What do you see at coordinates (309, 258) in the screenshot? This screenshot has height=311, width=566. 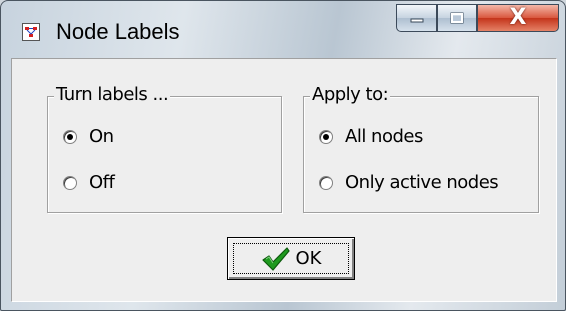 I see `ok-label: OK` at bounding box center [309, 258].